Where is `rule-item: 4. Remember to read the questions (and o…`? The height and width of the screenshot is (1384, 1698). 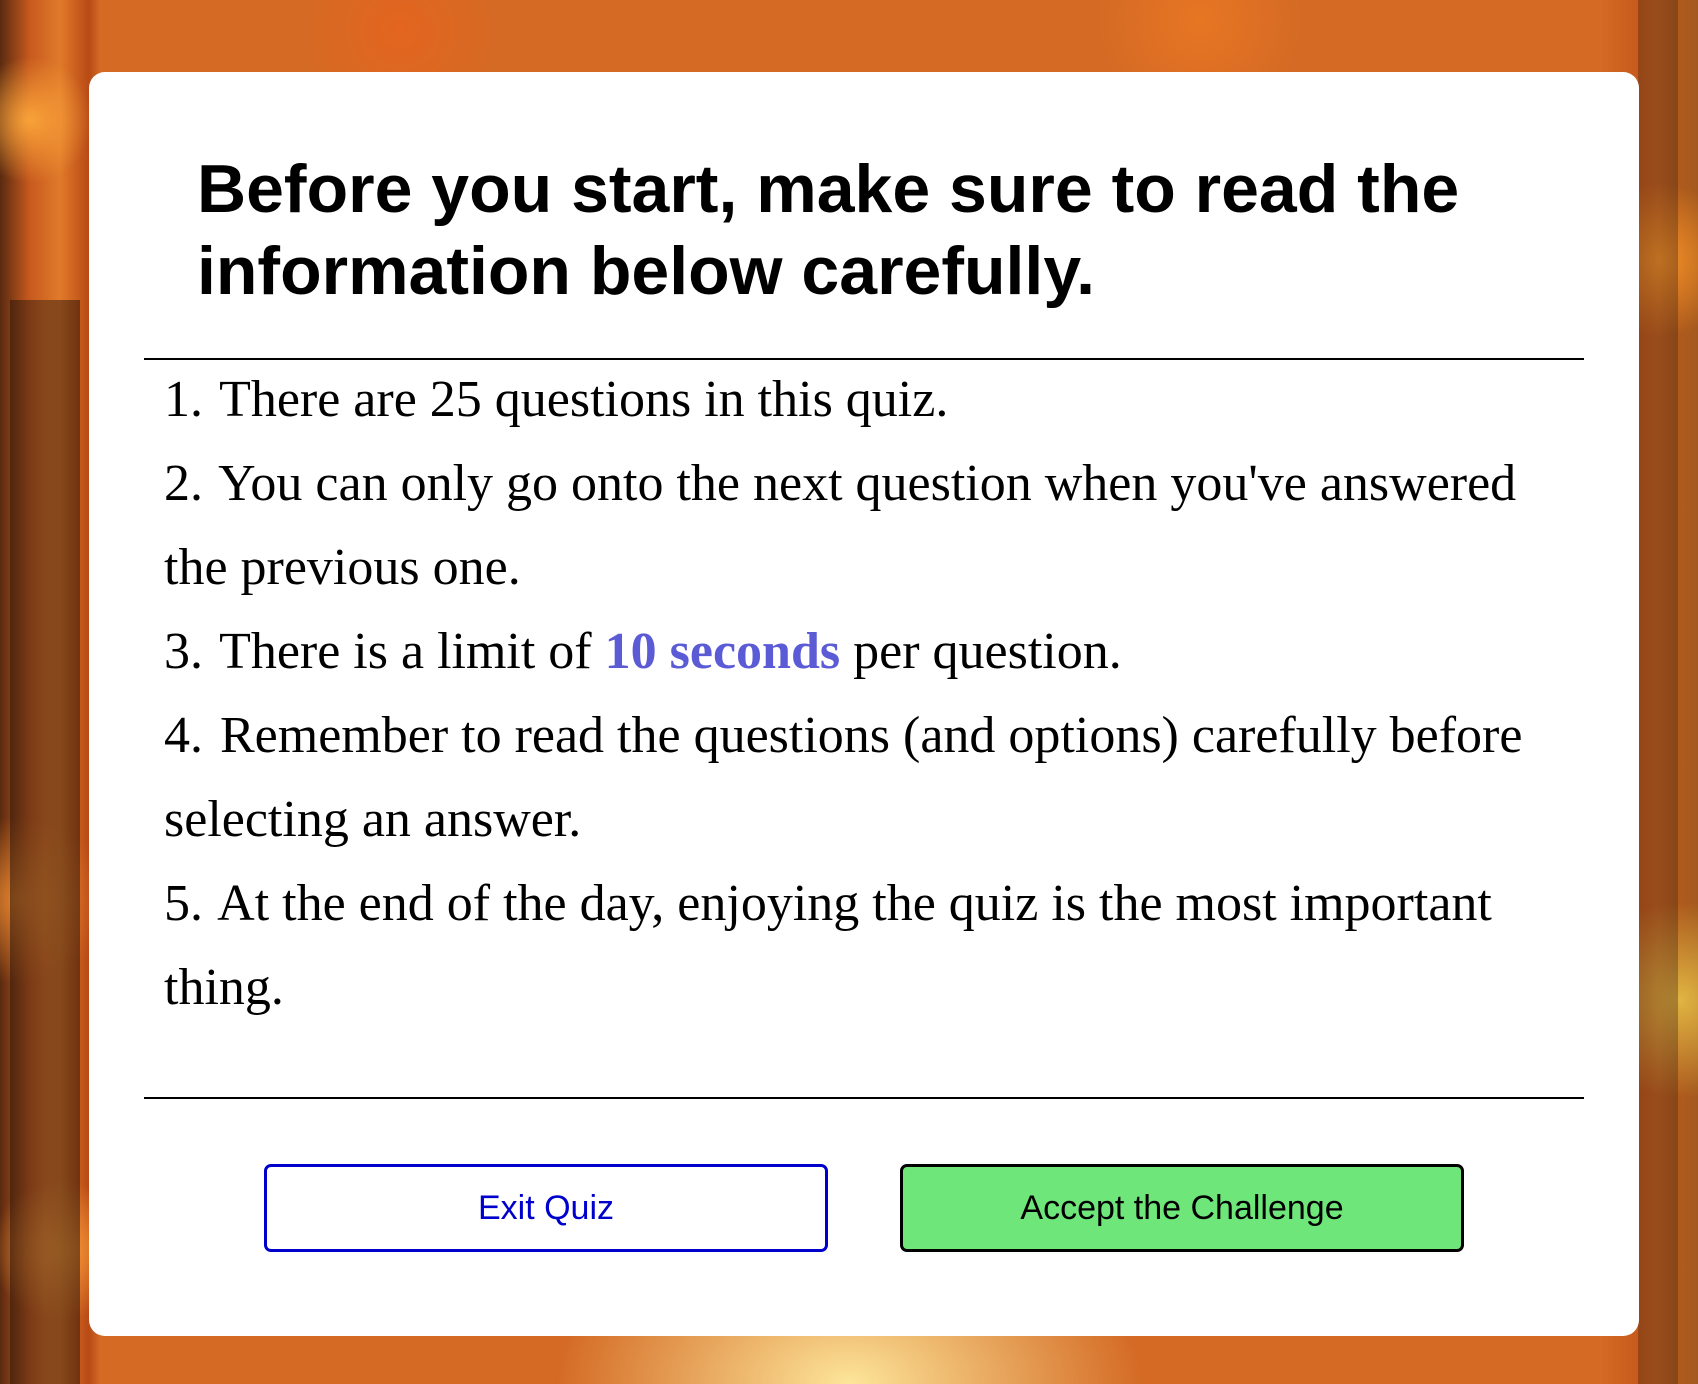
rule-item: 4. Remember to read the questions (and o… is located at coordinates (864, 778).